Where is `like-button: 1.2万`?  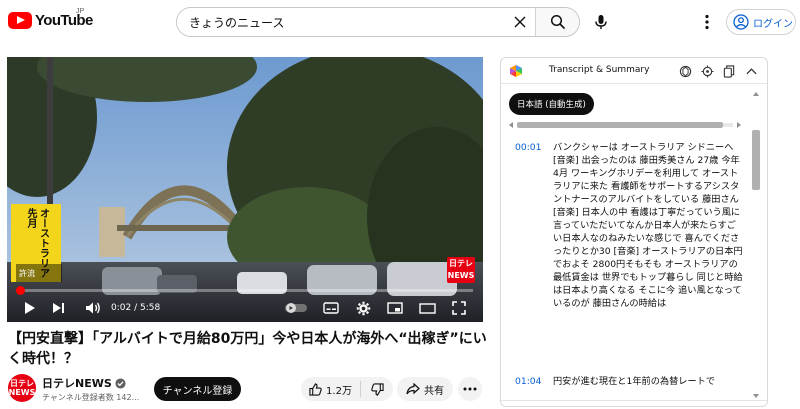 like-button: 1.2万 is located at coordinates (331, 389).